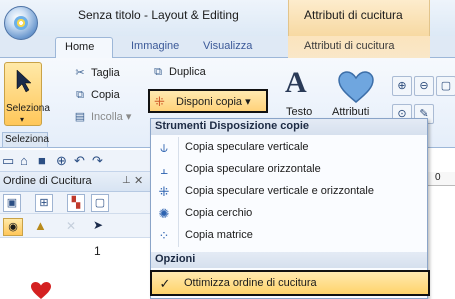  Describe the element at coordinates (351, 112) in the screenshot. I see `attributes-label: Attributi` at that location.